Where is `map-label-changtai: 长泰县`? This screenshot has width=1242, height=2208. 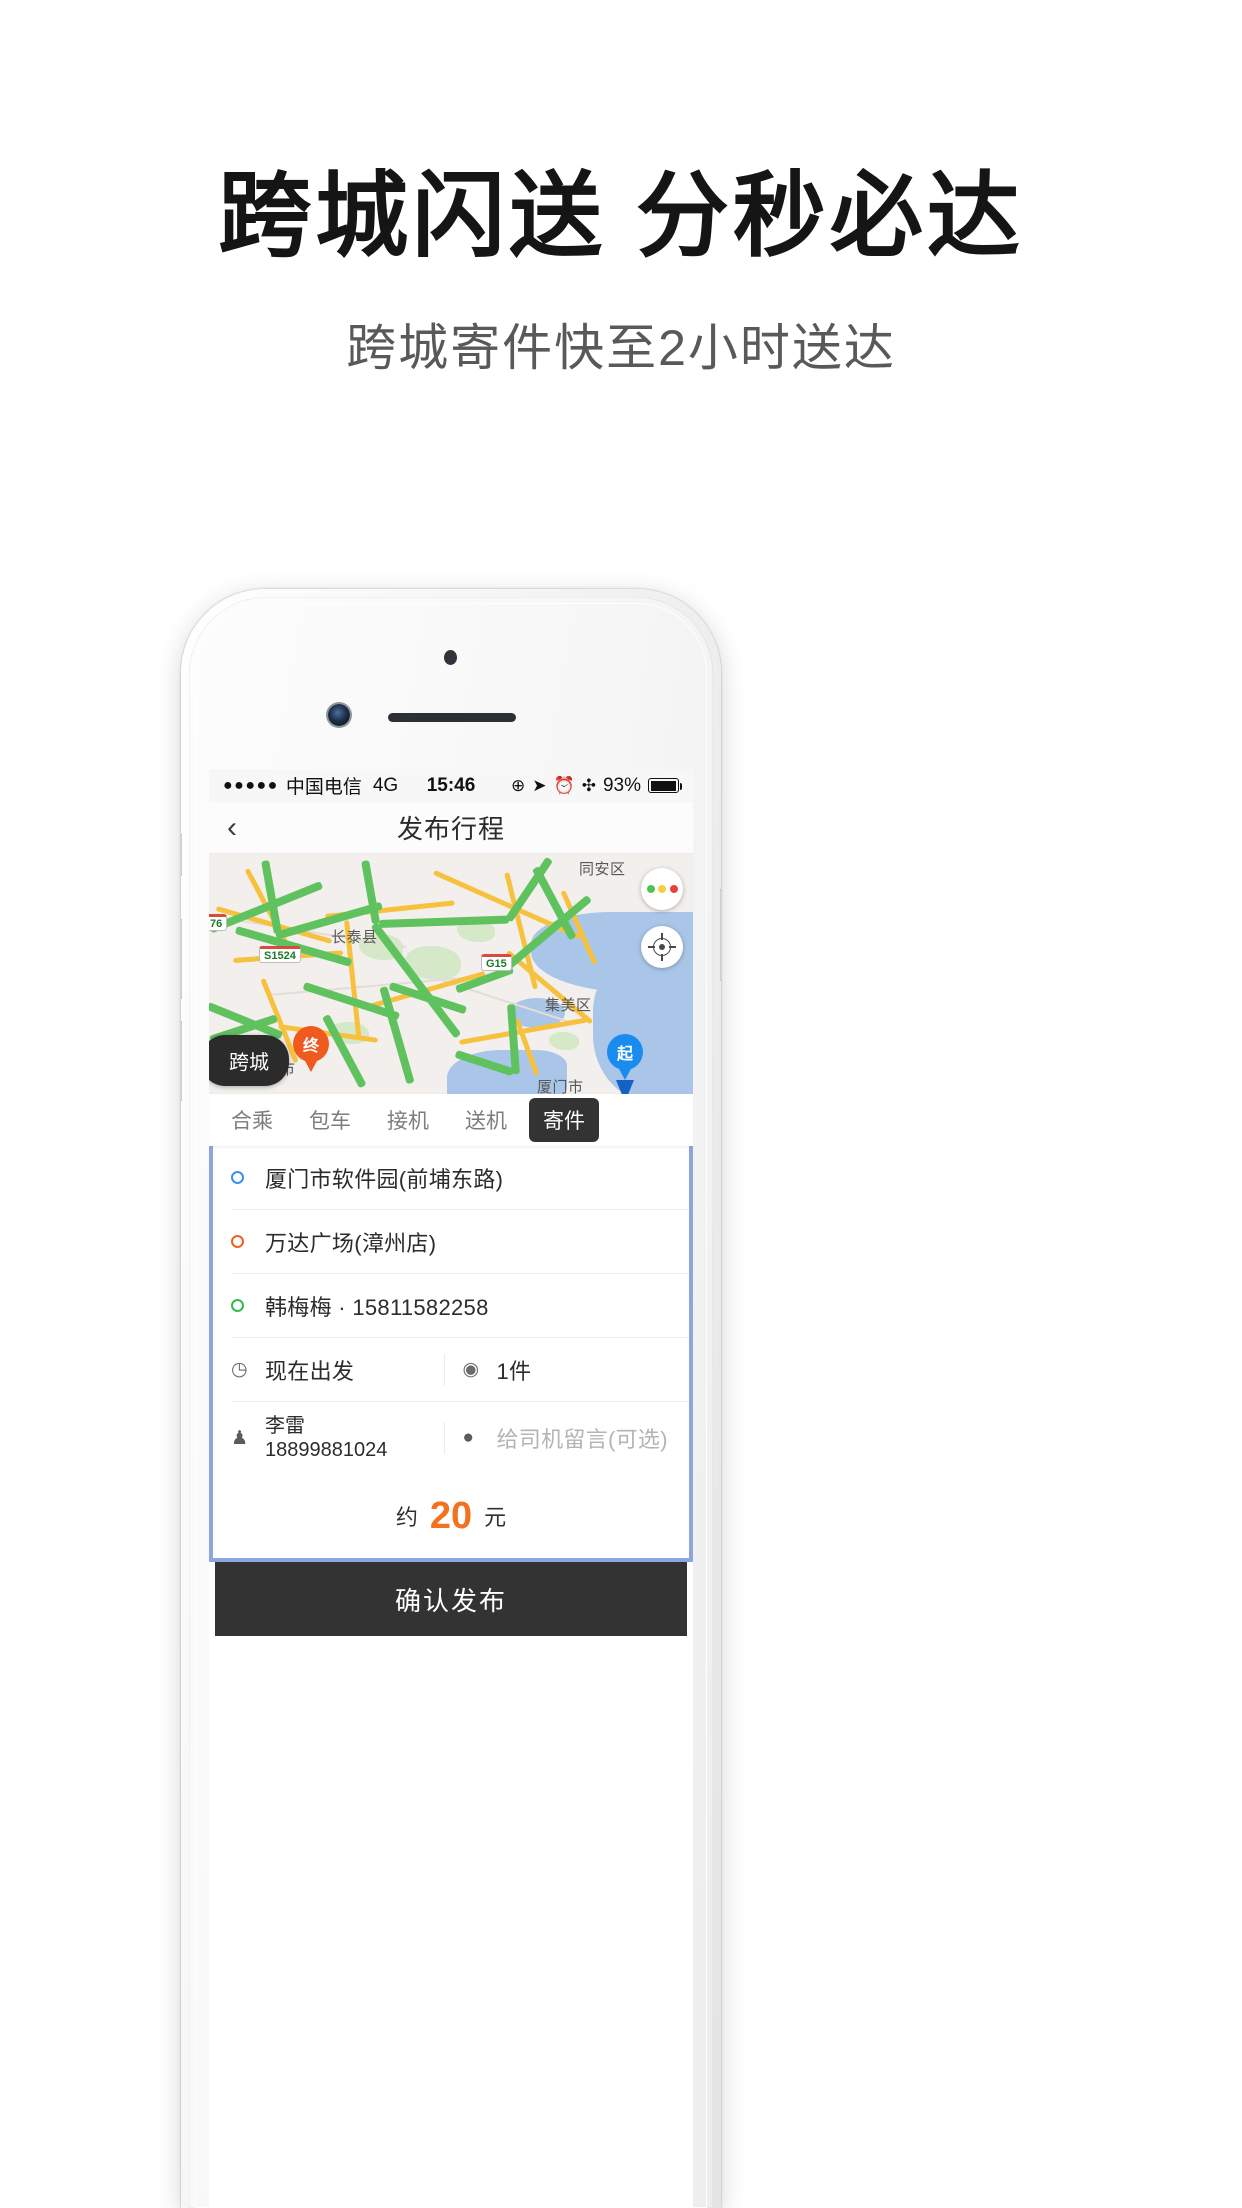
map-label-changtai: 长泰县 is located at coordinates (354, 937).